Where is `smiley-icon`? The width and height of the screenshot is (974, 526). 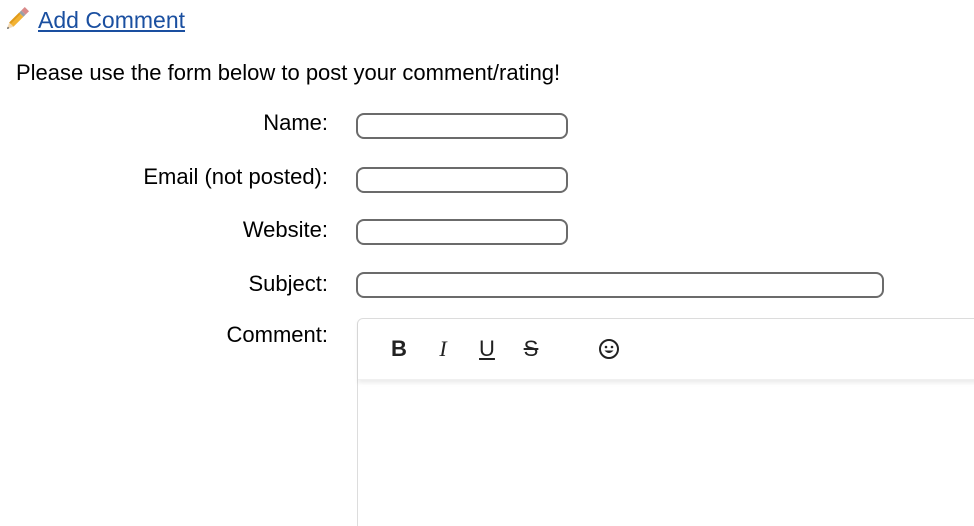 smiley-icon is located at coordinates (609, 349).